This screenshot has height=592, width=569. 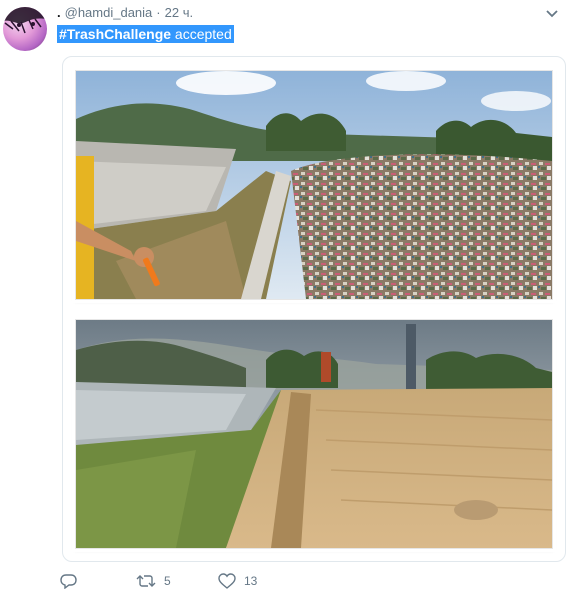 What do you see at coordinates (179, 12) in the screenshot?
I see `timestamp: 22 ч.` at bounding box center [179, 12].